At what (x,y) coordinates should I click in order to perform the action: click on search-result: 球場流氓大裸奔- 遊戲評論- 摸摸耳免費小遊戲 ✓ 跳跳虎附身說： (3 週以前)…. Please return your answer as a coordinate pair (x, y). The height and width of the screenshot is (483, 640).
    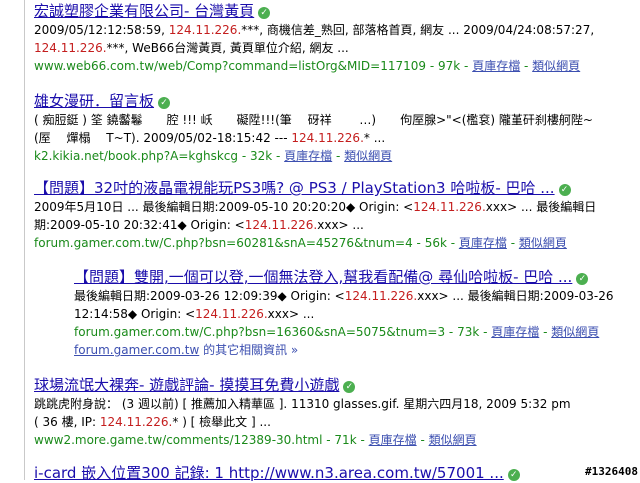
    Looking at the image, I should click on (334, 412).